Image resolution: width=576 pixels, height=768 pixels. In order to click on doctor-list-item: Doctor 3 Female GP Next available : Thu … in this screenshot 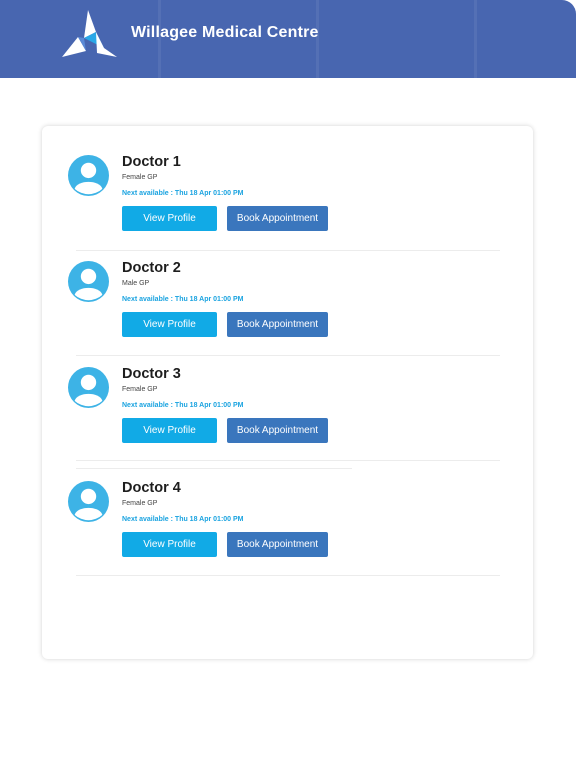, I will do `click(287, 414)`.